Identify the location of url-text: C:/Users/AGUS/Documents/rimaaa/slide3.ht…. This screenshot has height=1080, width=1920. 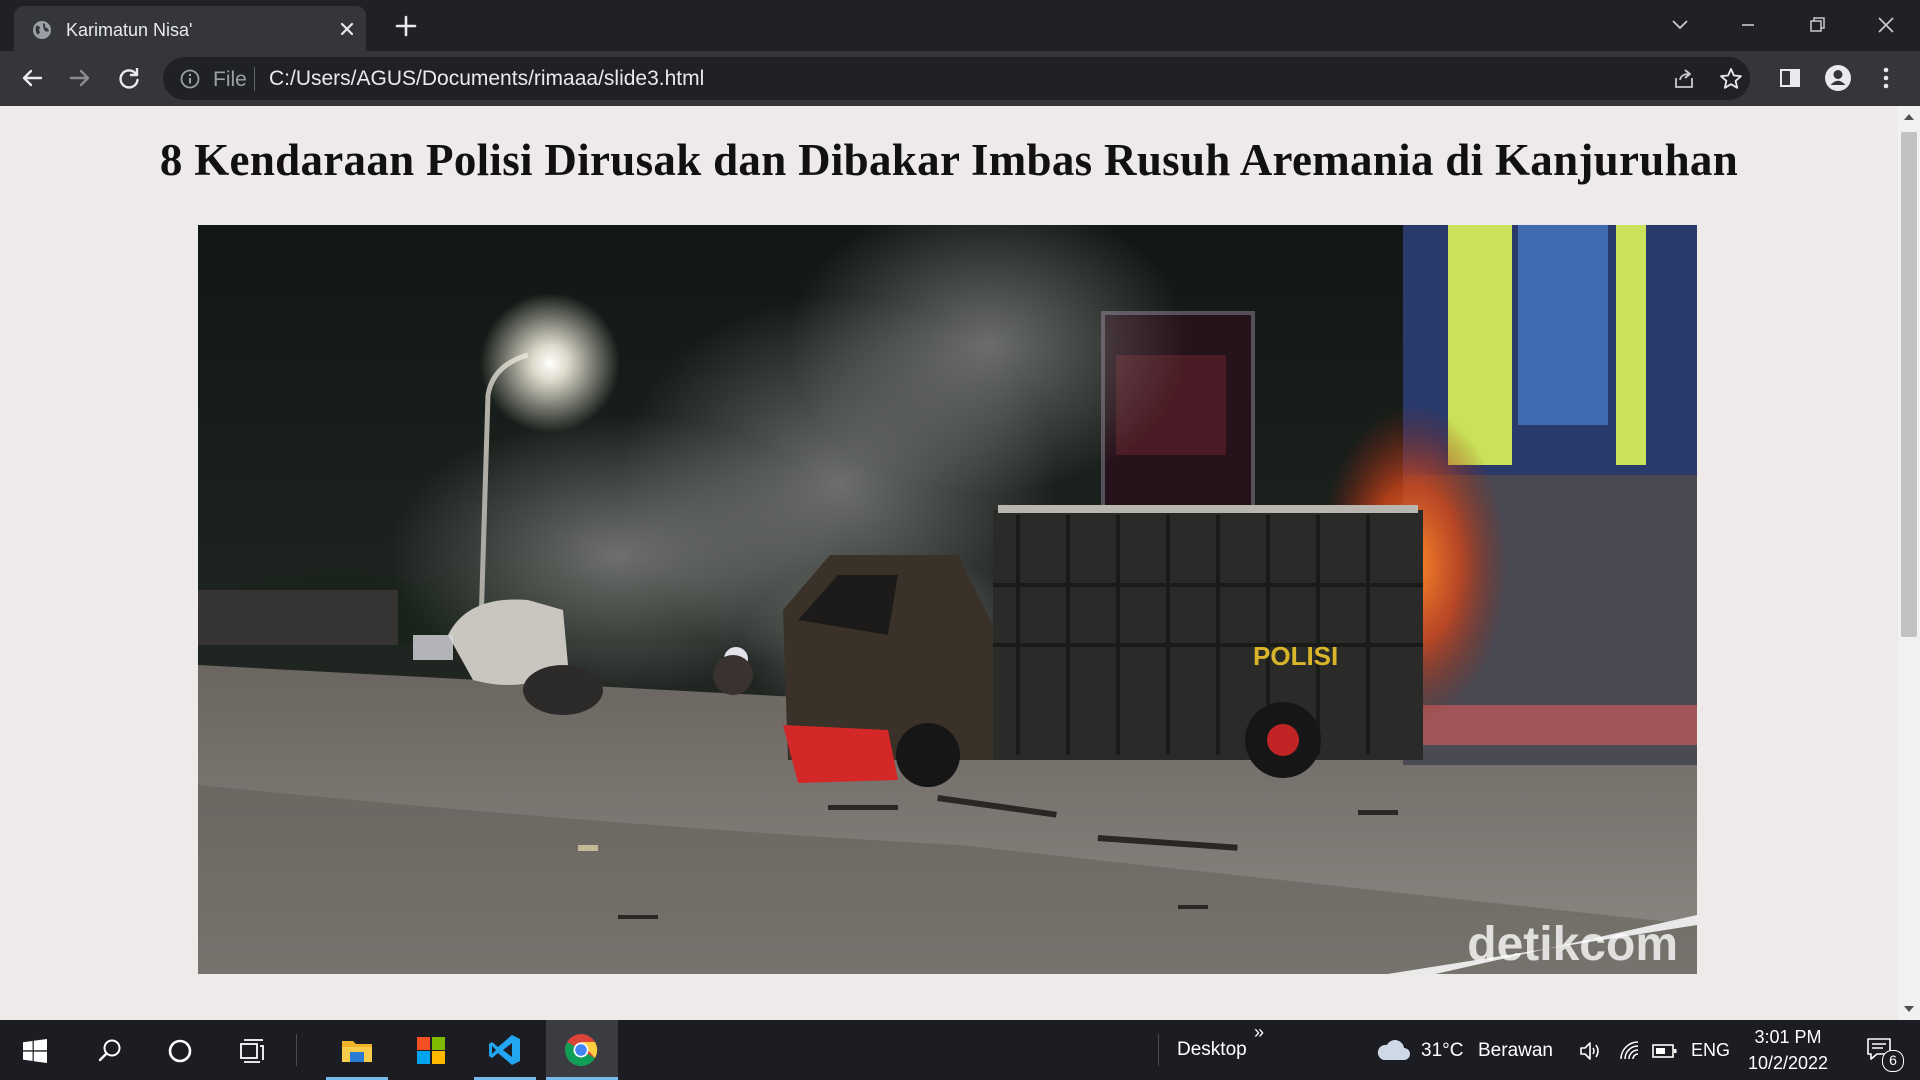
(486, 79).